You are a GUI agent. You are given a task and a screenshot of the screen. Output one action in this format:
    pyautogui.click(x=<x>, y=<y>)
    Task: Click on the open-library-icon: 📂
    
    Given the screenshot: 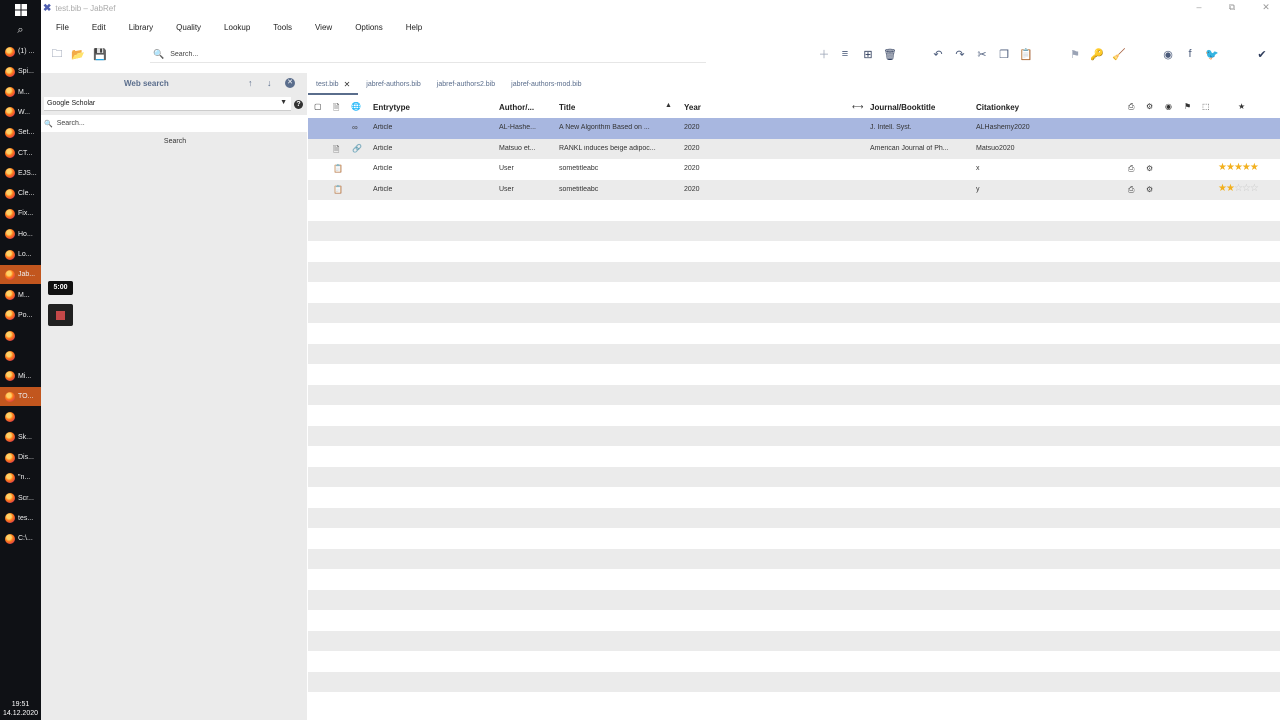 What is the action you would take?
    pyautogui.click(x=78, y=54)
    